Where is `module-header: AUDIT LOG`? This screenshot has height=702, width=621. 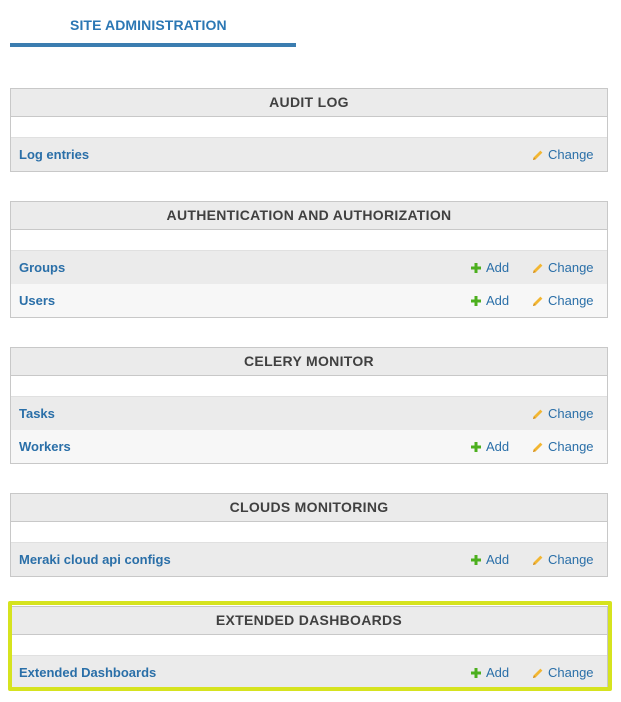
module-header: AUDIT LOG is located at coordinates (309, 103).